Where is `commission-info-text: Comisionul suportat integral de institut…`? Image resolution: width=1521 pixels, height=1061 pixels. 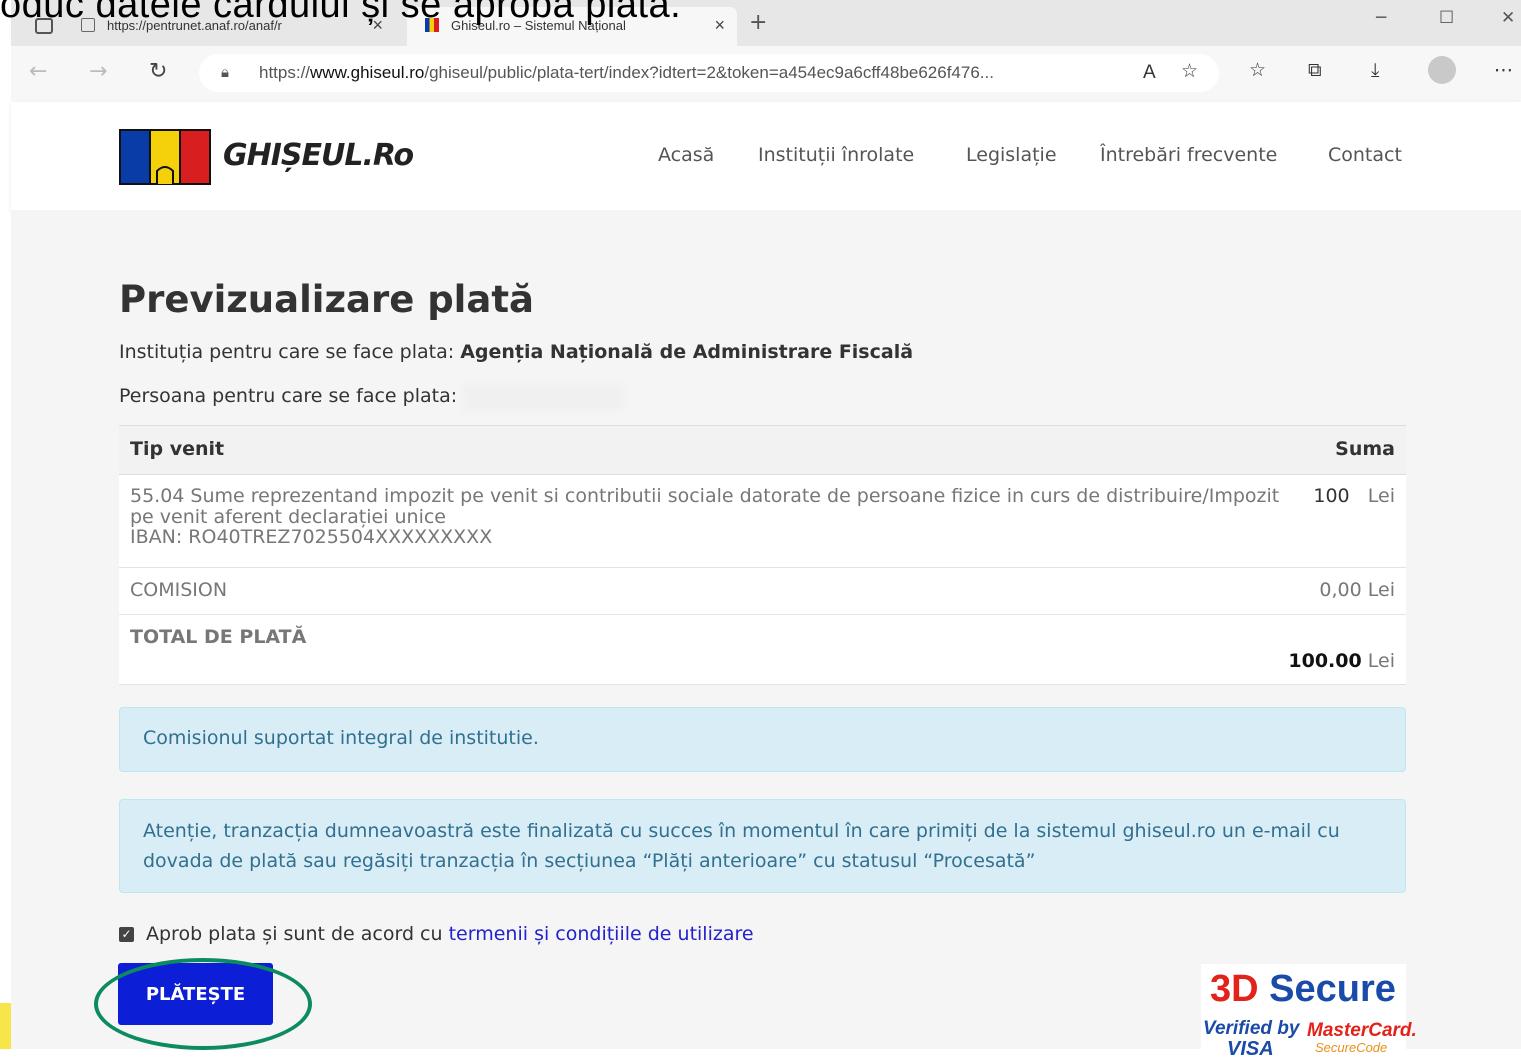 commission-info-text: Comisionul suportat integral de institut… is located at coordinates (341, 738).